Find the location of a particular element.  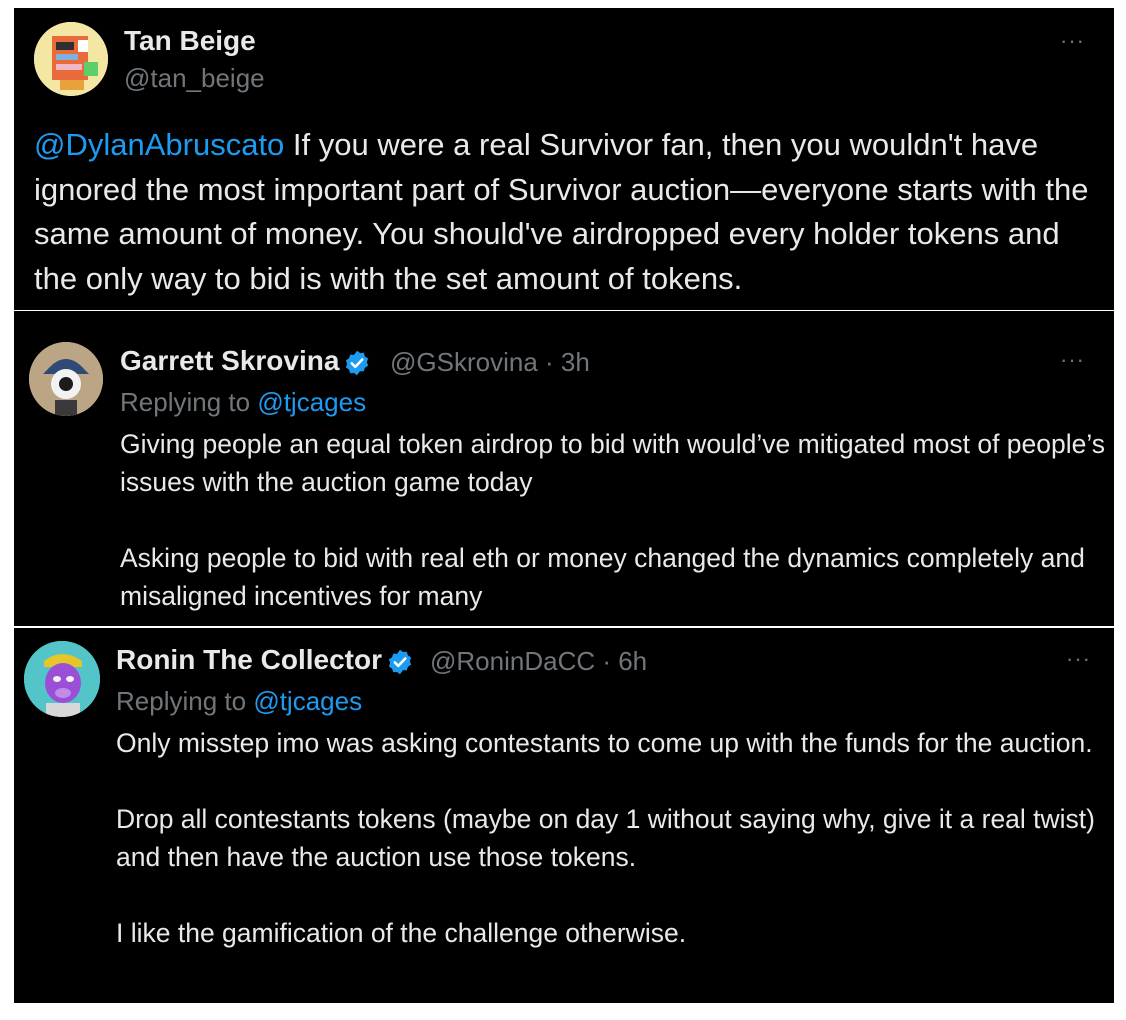

author-handle: @RoninDaCC · 6h is located at coordinates (538, 661).